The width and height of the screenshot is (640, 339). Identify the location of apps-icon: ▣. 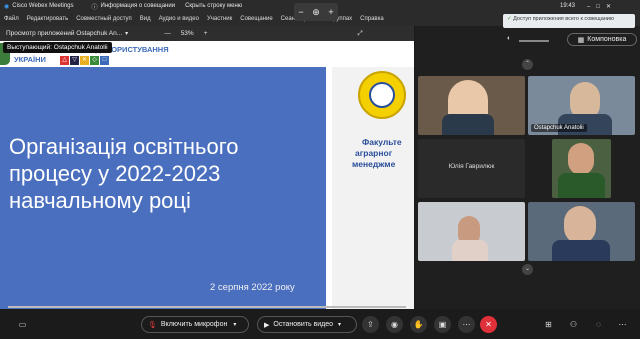
(442, 324).